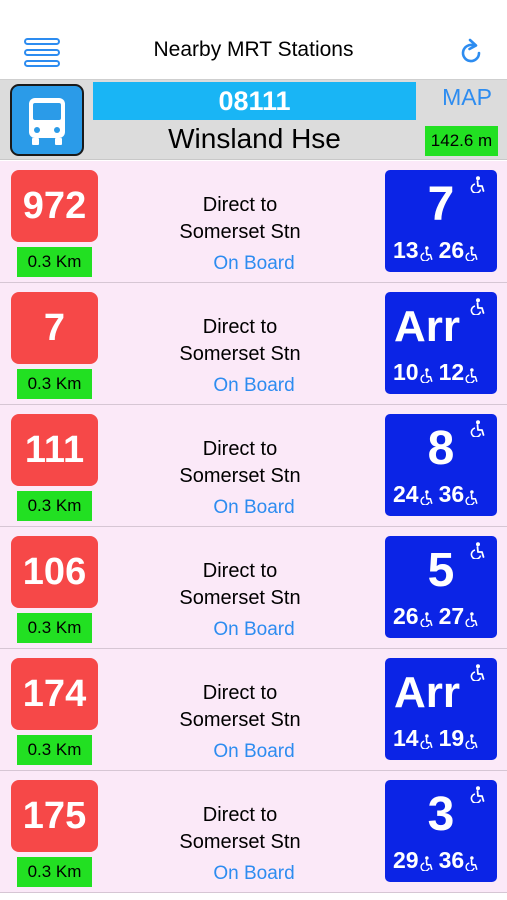 This screenshot has height=900, width=507. Describe the element at coordinates (254, 138) in the screenshot. I see `stop-name: Winsland Hse` at that location.